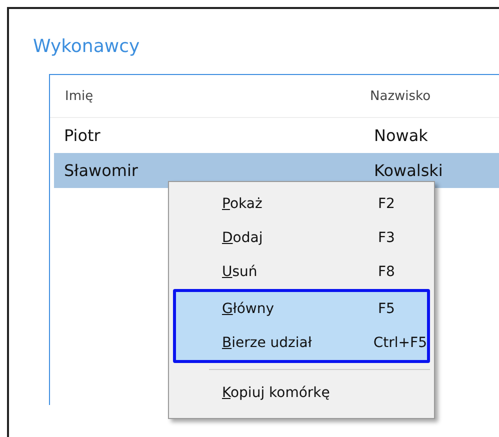 This screenshot has height=437, width=499. I want to click on menu-item: Główny F5, so click(301, 309).